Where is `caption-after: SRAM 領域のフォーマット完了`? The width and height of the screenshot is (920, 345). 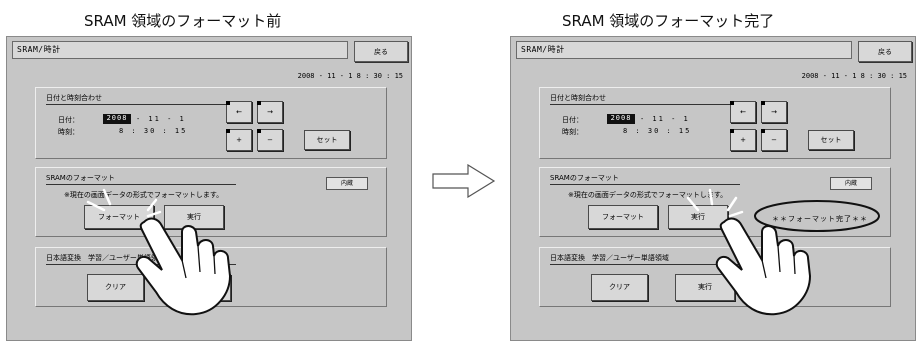 caption-after: SRAM 領域のフォーマット完了 is located at coordinates (668, 21).